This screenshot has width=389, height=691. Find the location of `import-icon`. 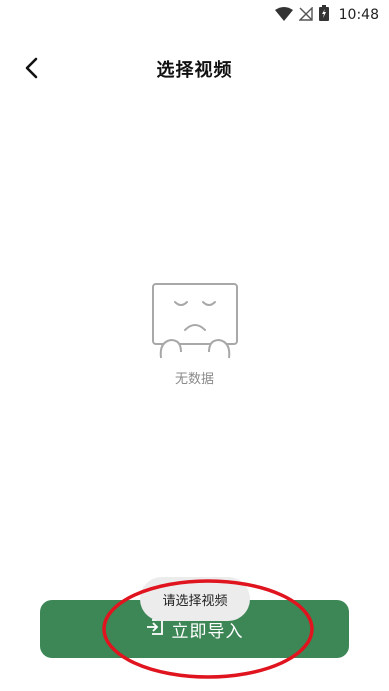

import-icon is located at coordinates (155, 629).